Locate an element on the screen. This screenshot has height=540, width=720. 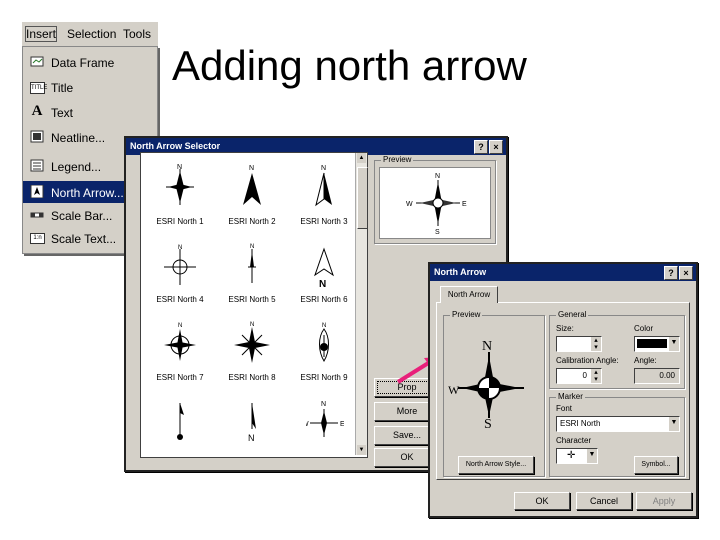
north-arrow-option: N ESRI North 7 is located at coordinates (180, 352).